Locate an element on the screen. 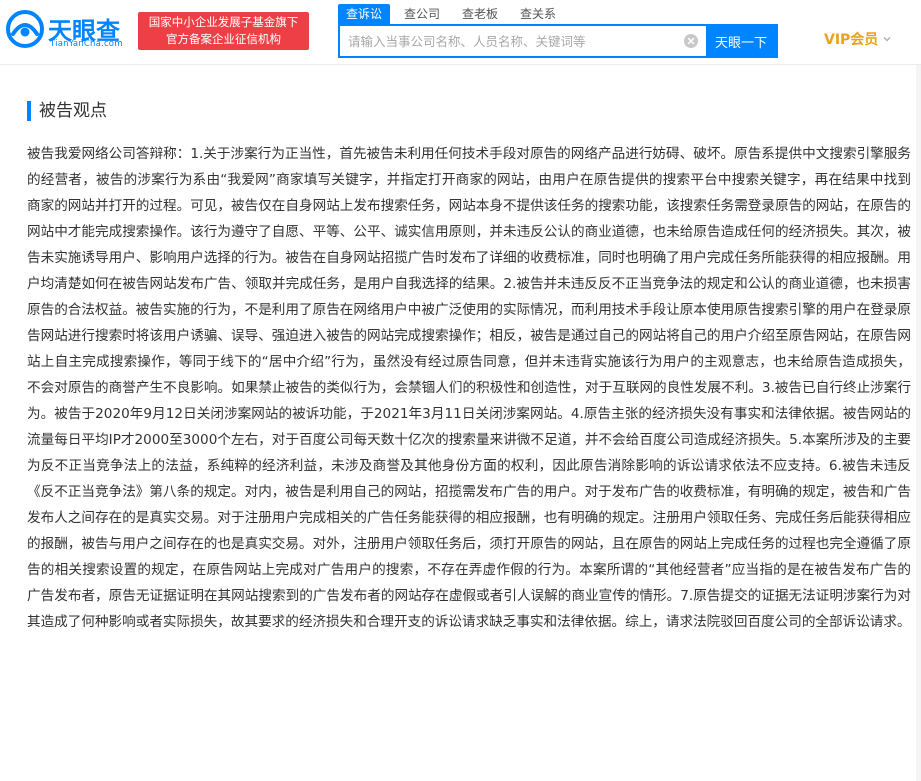 This screenshot has height=781, width=921. logo-domain: TianYanCha.com is located at coordinates (86, 44).